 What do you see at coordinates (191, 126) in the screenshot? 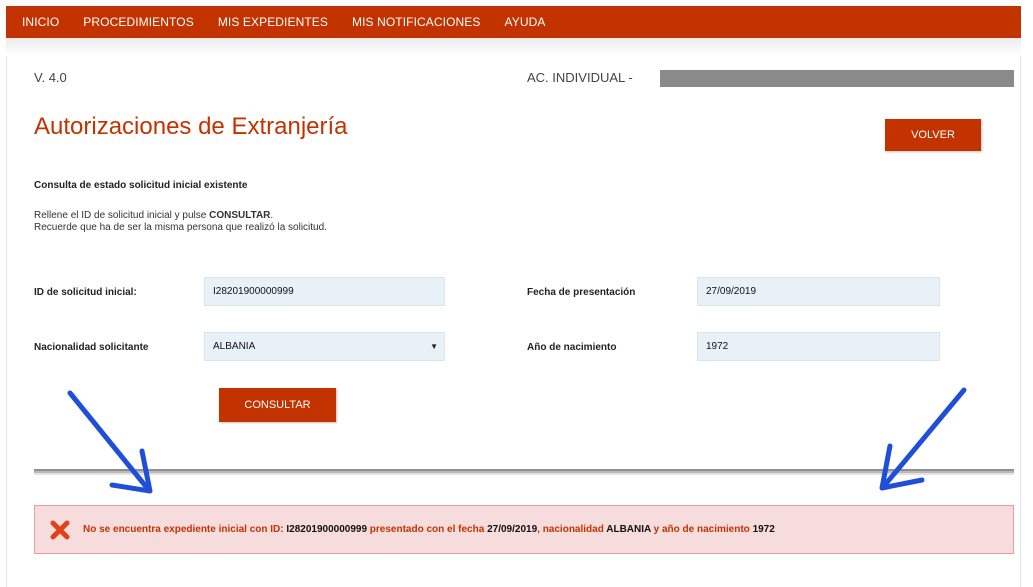
I see `page-title: Autorizaciones de Extranjería` at bounding box center [191, 126].